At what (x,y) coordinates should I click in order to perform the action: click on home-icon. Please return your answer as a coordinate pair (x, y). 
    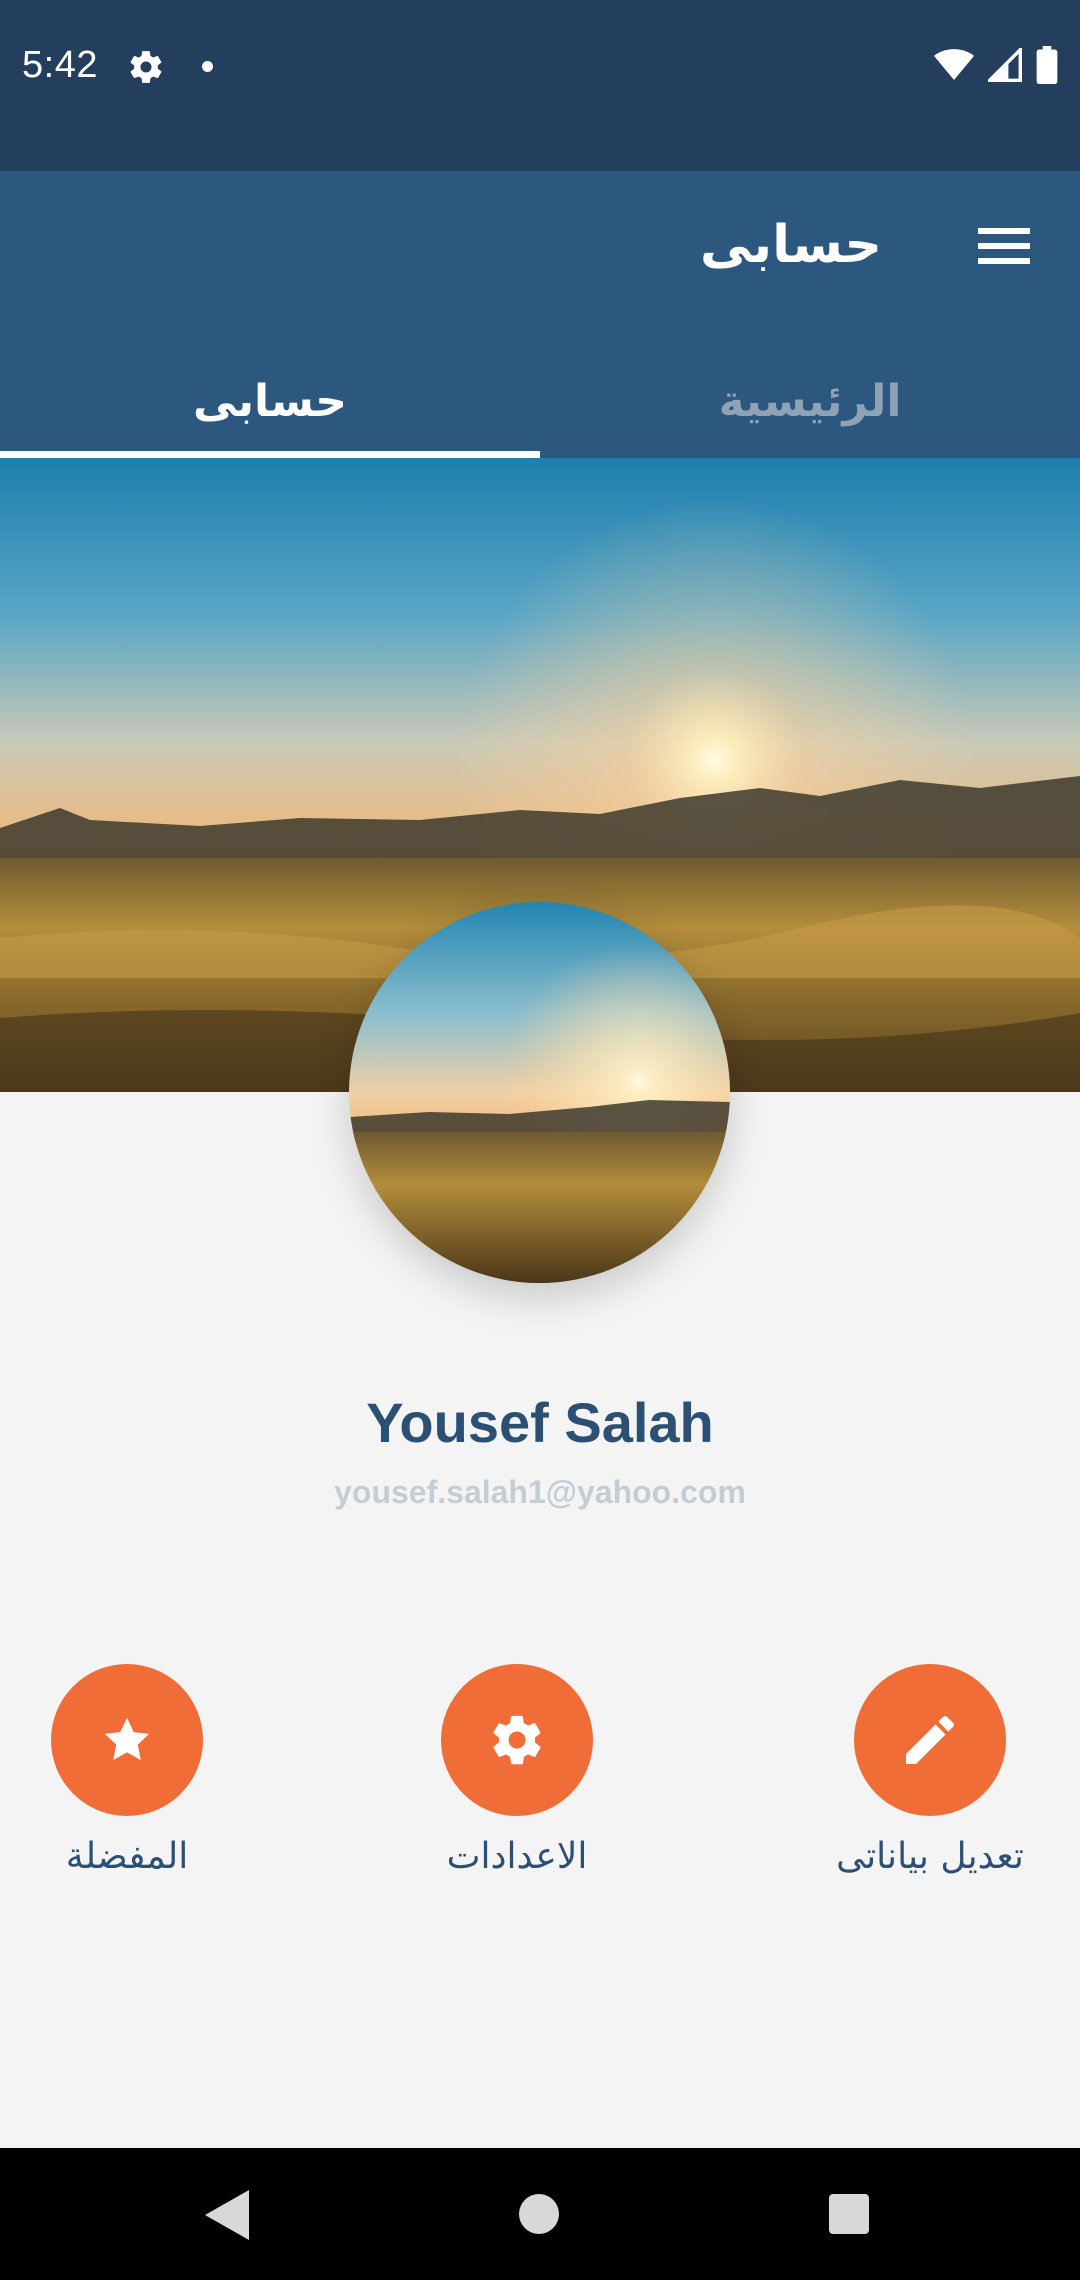
    Looking at the image, I should click on (539, 2214).